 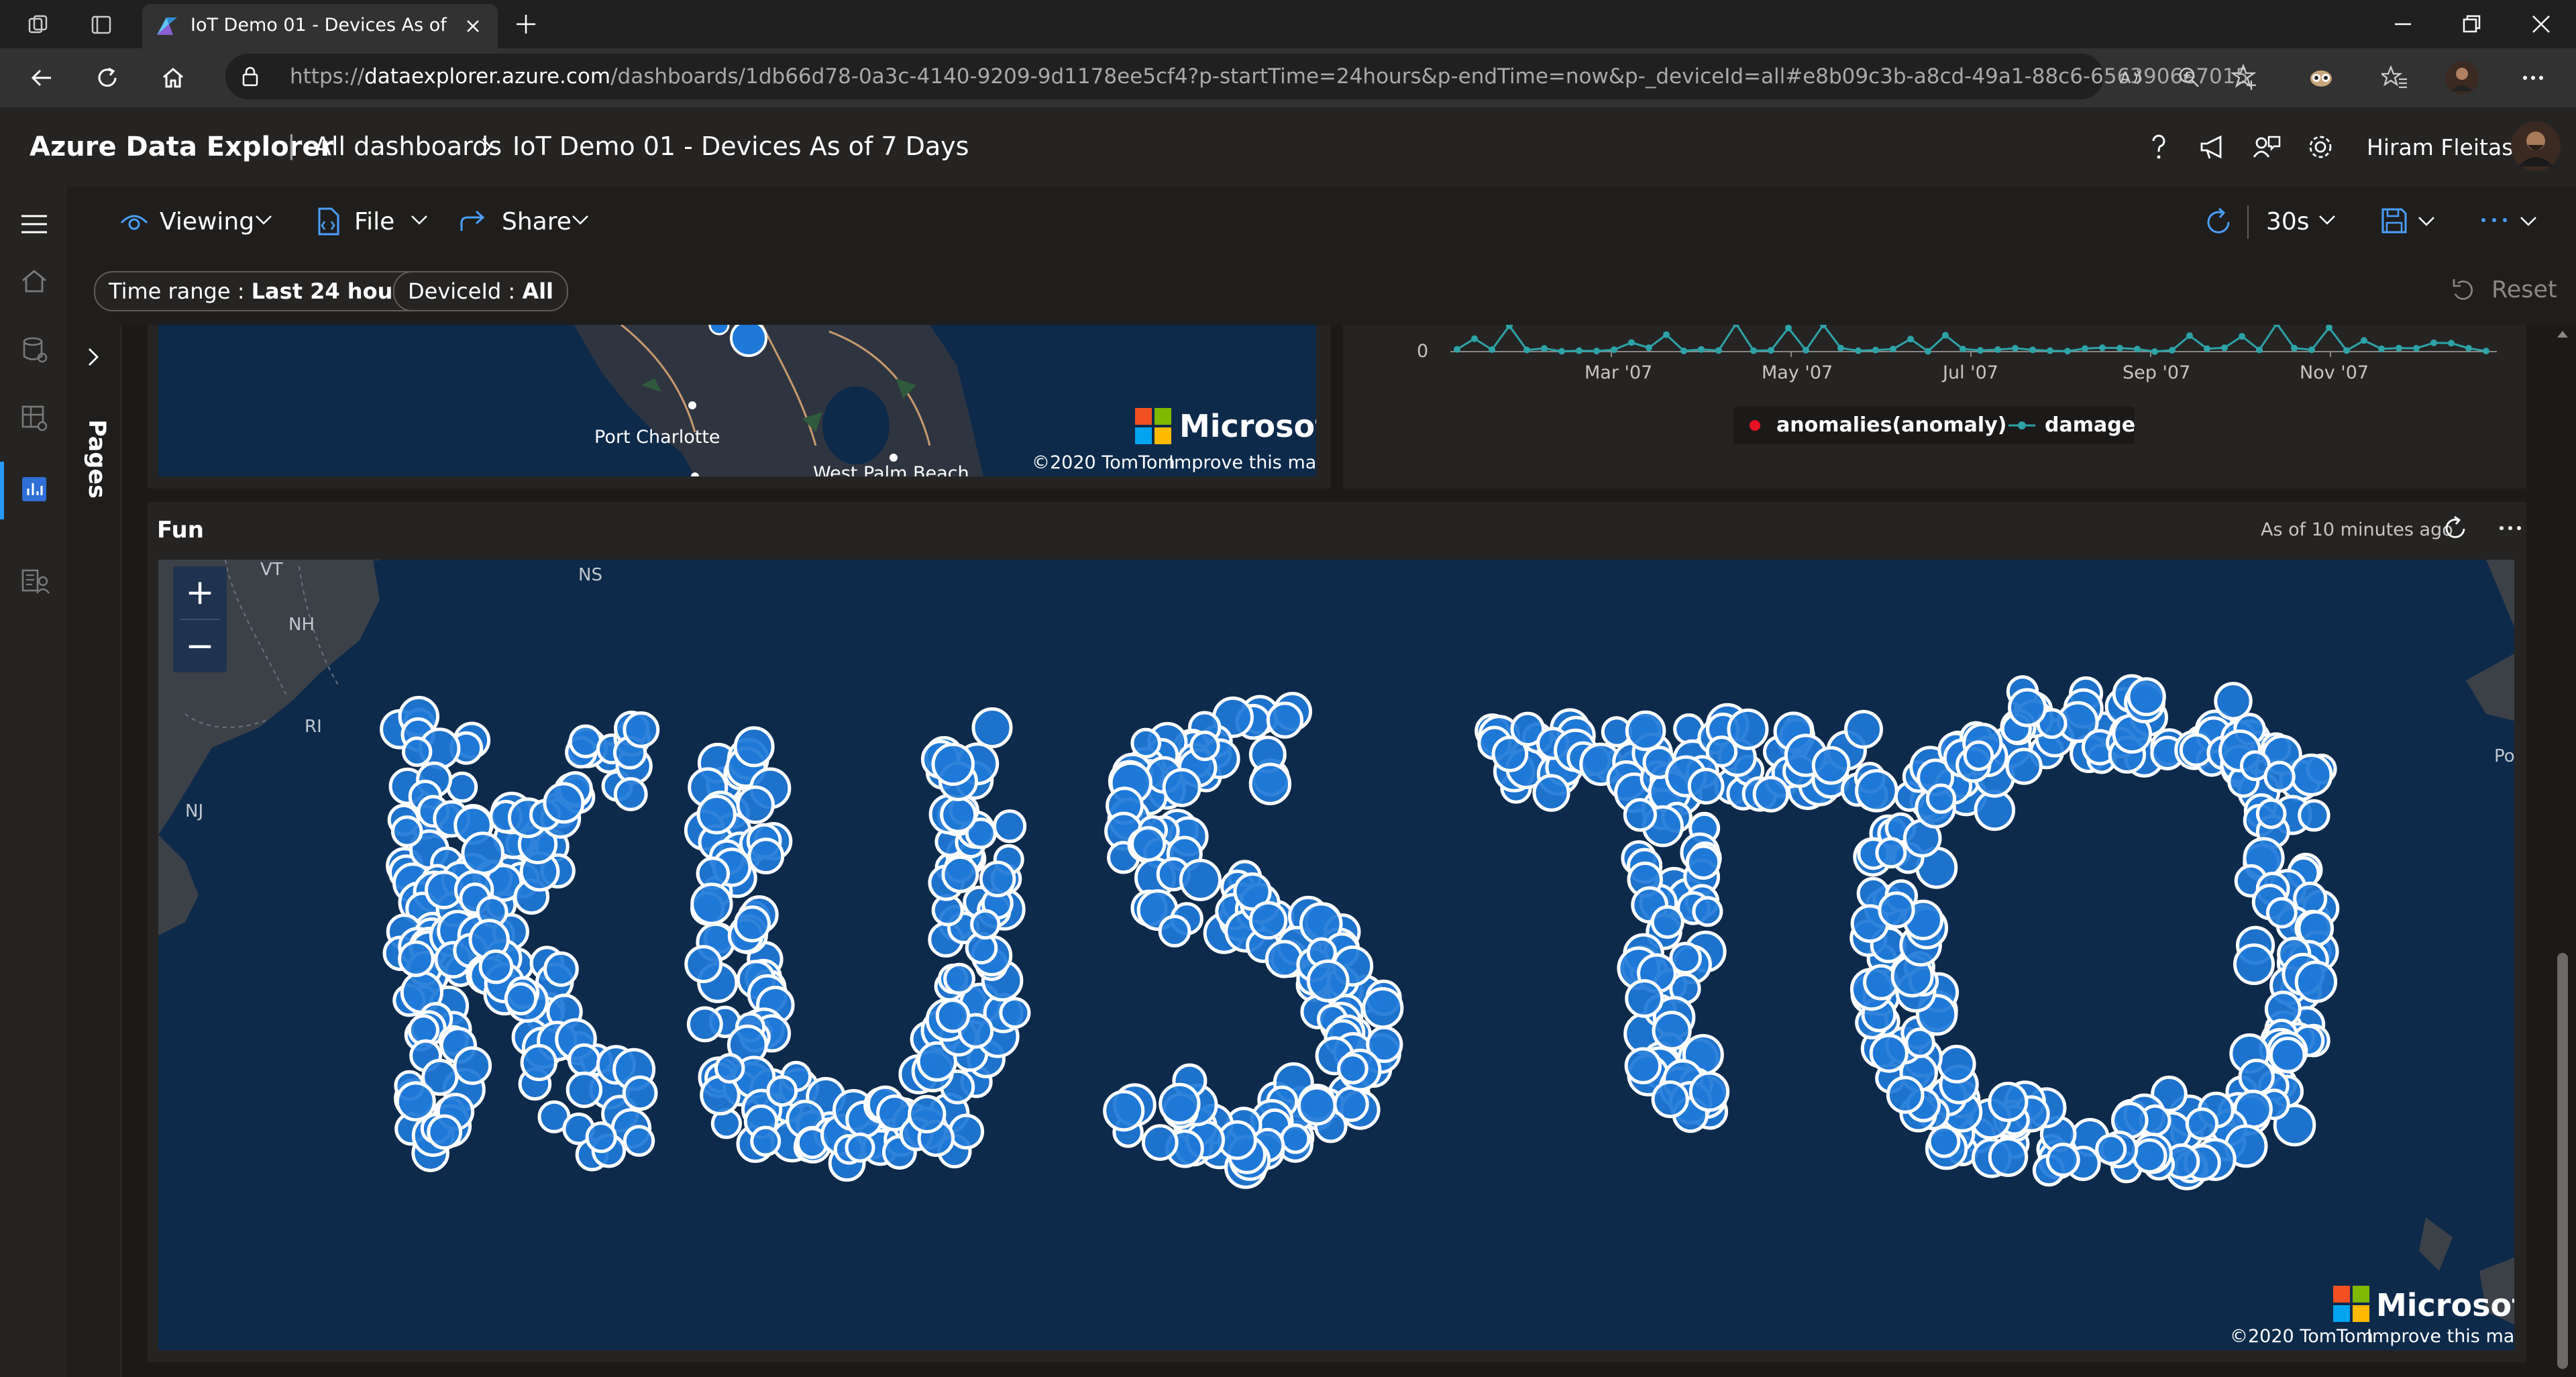 I want to click on viewing-mode-dropdown: Viewing, so click(x=220, y=221).